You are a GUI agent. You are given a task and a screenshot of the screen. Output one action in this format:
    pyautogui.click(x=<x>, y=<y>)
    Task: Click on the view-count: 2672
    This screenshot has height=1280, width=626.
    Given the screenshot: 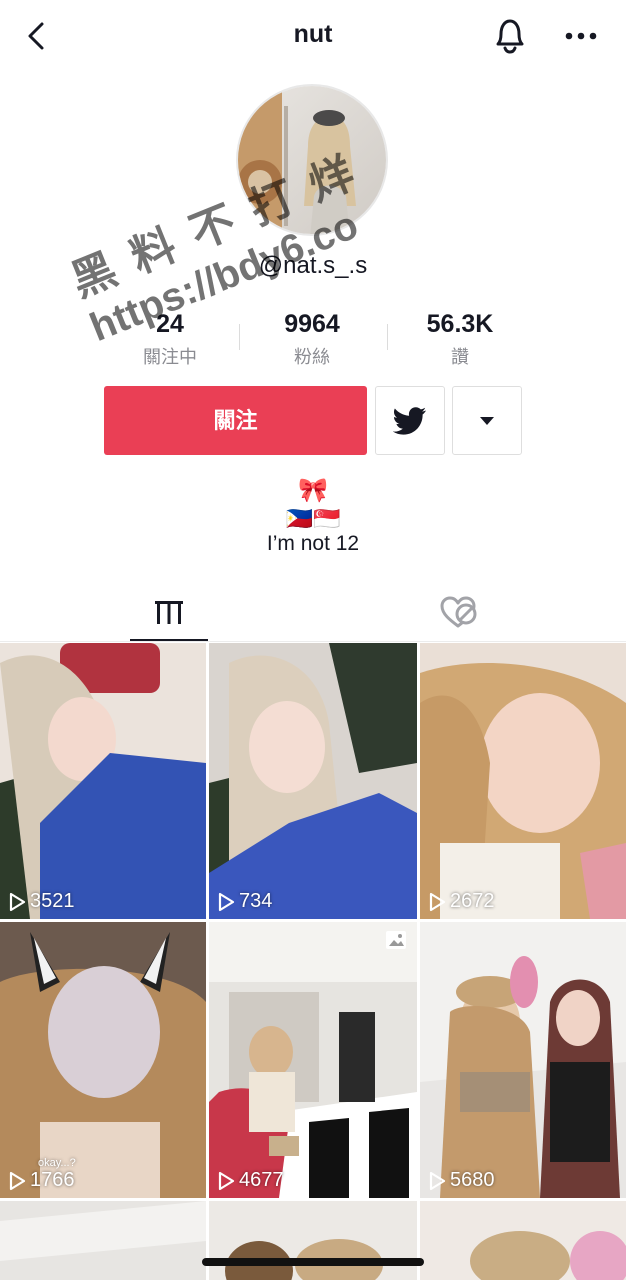 What is the action you would take?
    pyautogui.click(x=461, y=901)
    